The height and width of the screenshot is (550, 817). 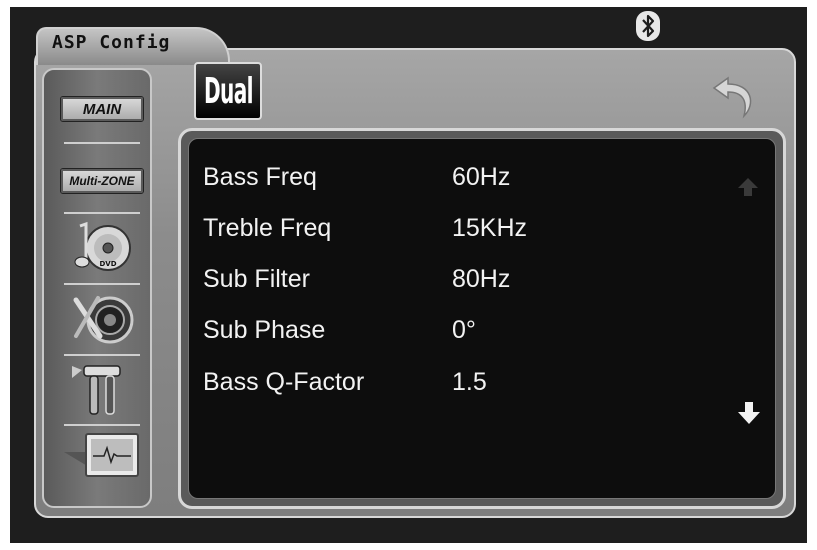 I want to click on setting-value-sub-phase: 0°, so click(x=464, y=330).